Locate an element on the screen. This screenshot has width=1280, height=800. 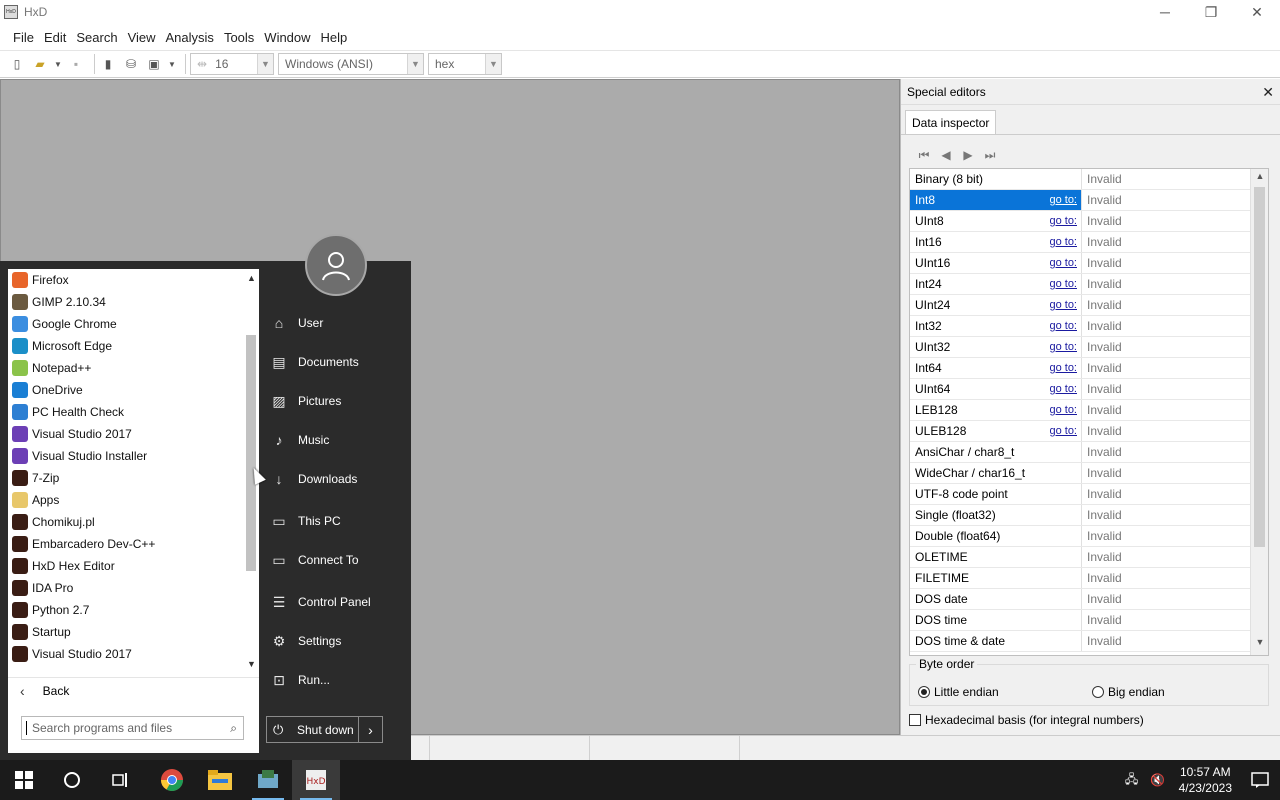
inspector-type-name: UInt32 go to: is located at coordinates (996, 347).